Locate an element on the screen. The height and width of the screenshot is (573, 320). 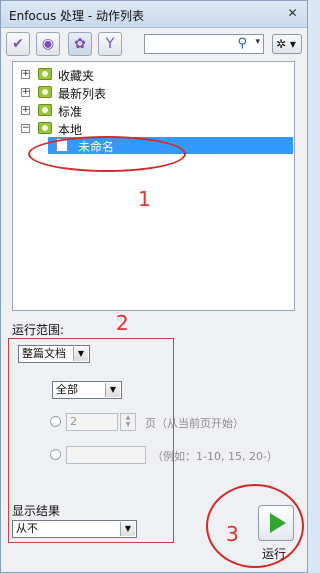
close-icon: ✕ is located at coordinates (292, 13).